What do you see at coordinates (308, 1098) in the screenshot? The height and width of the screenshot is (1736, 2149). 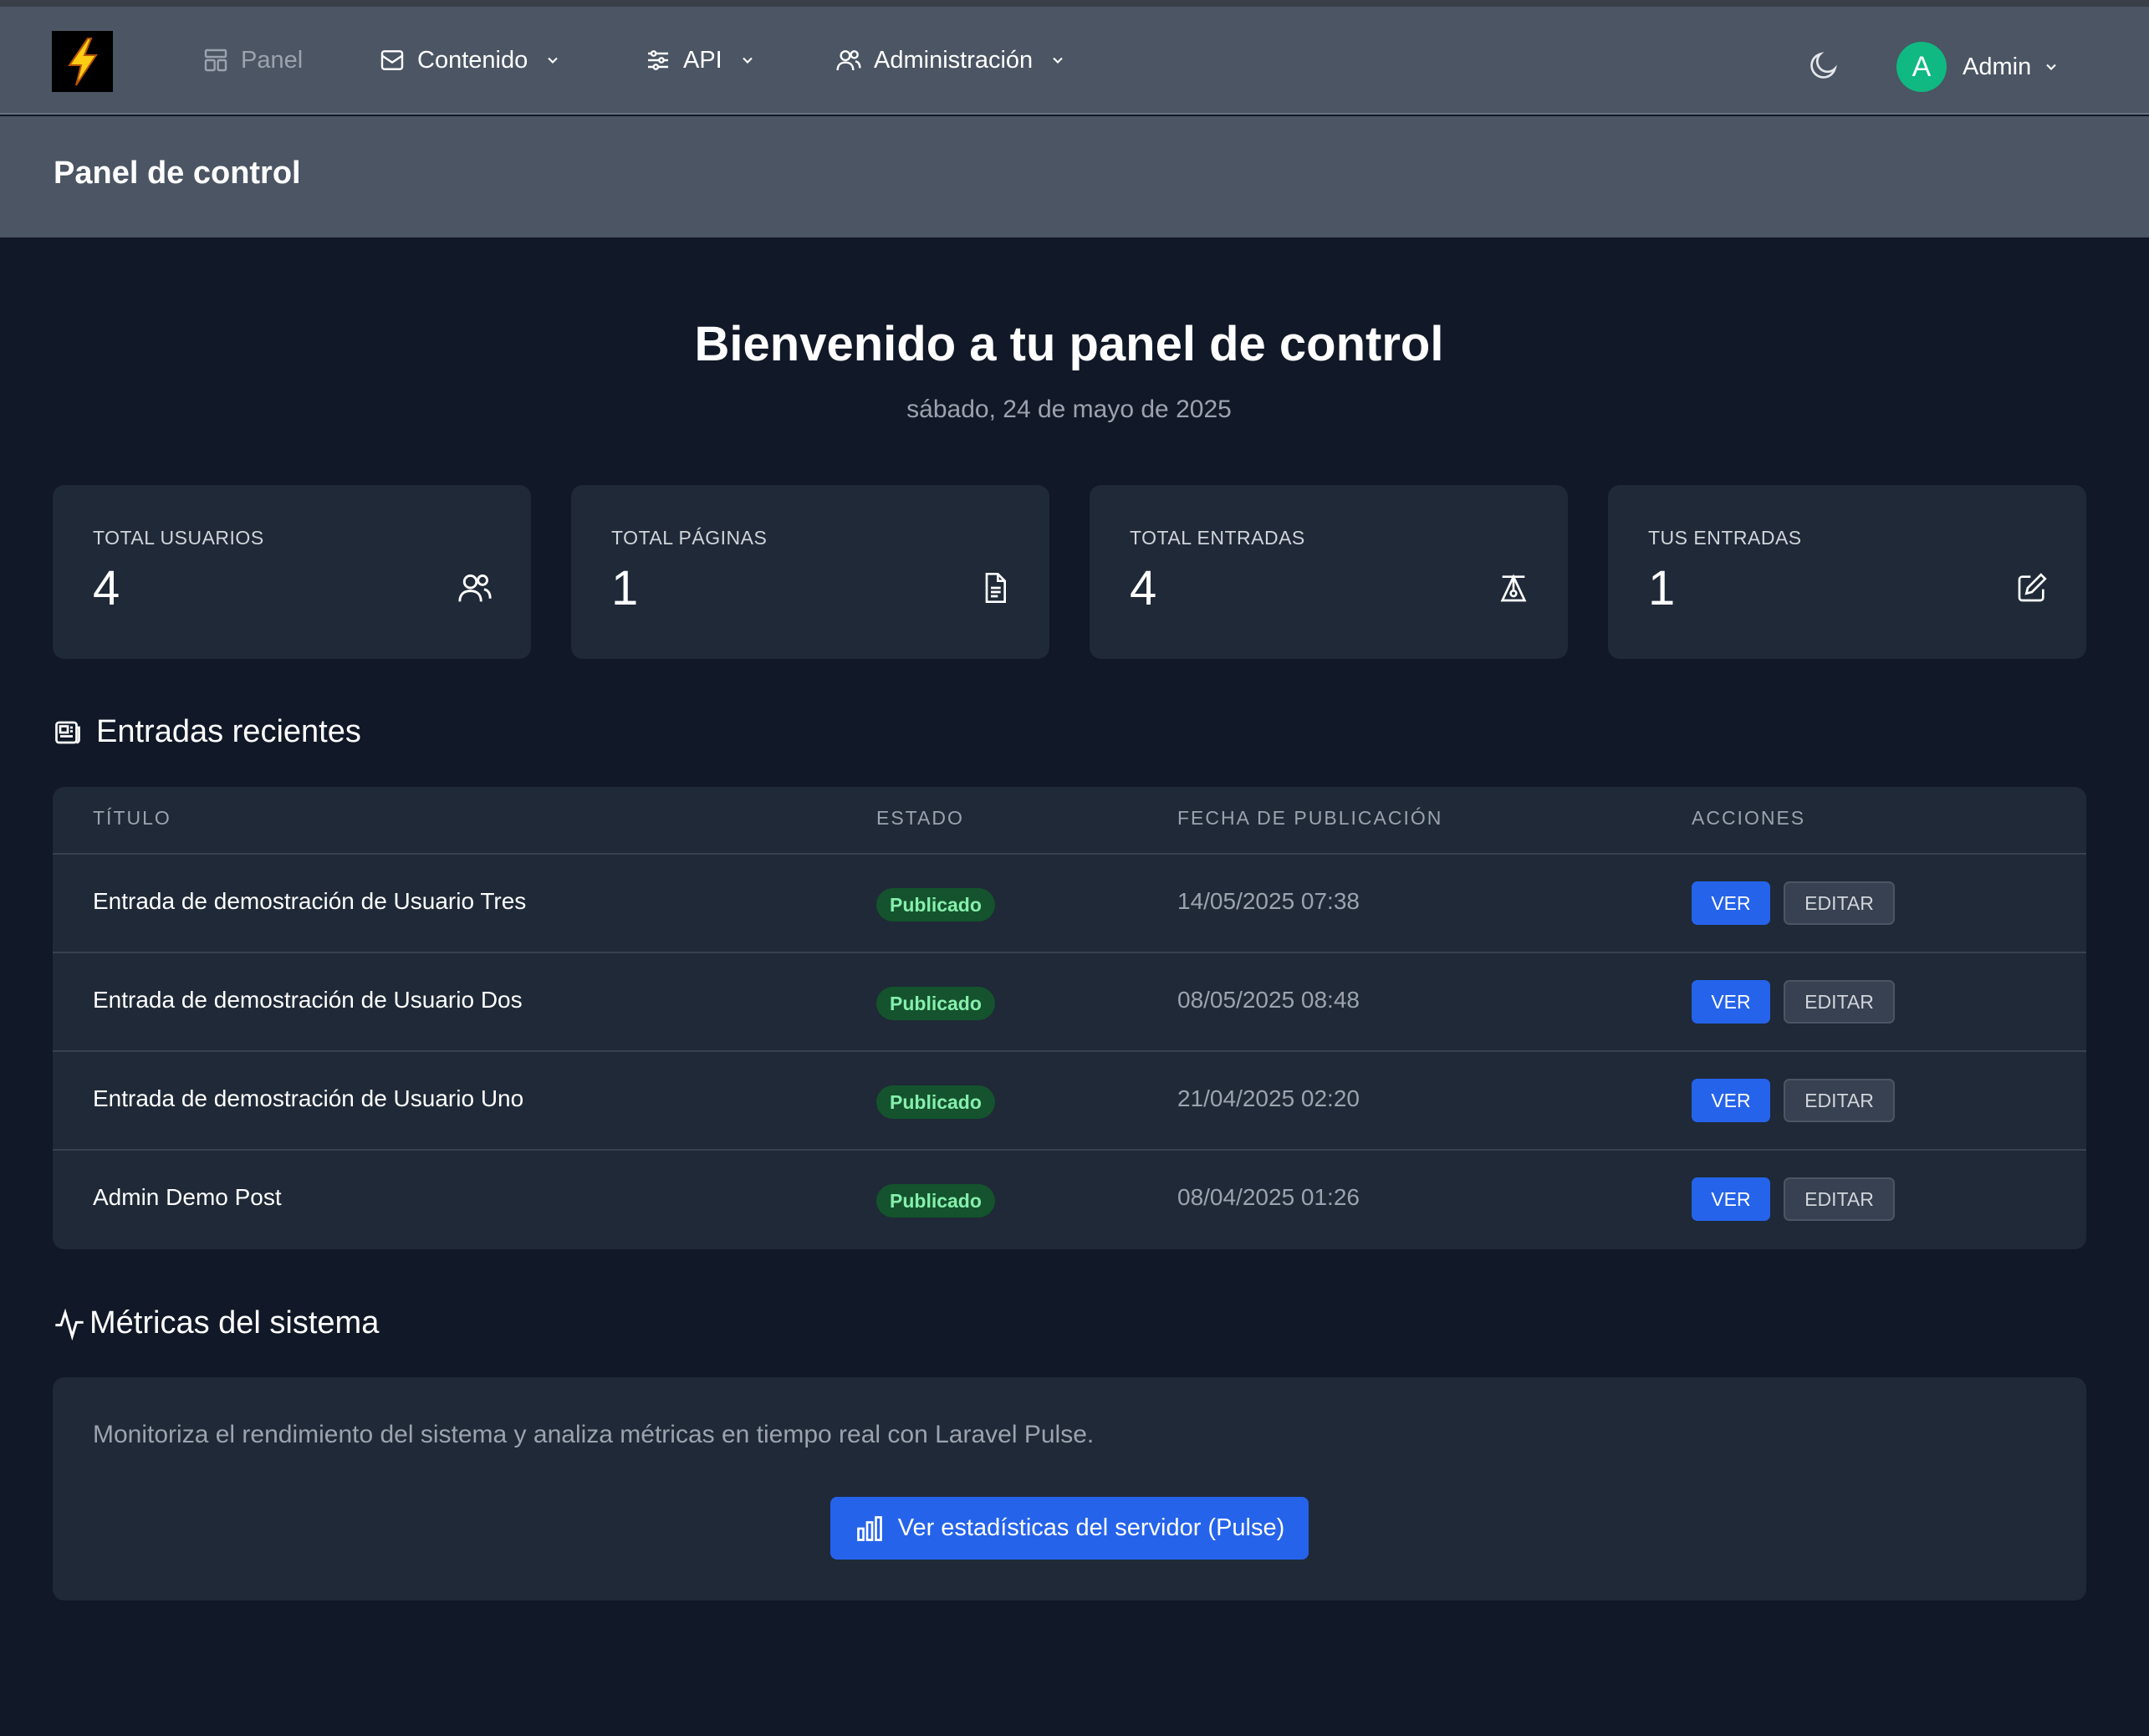 I see `post-title: Entrada de demostración de Usuario Uno` at bounding box center [308, 1098].